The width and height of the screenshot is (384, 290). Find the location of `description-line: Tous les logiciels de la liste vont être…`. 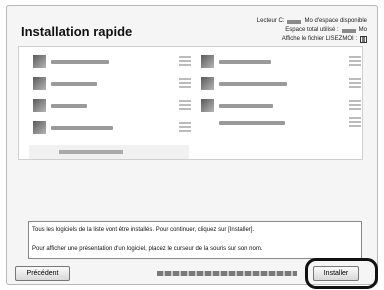

description-line: Tous les logiciels de la liste vont être… is located at coordinates (143, 230).